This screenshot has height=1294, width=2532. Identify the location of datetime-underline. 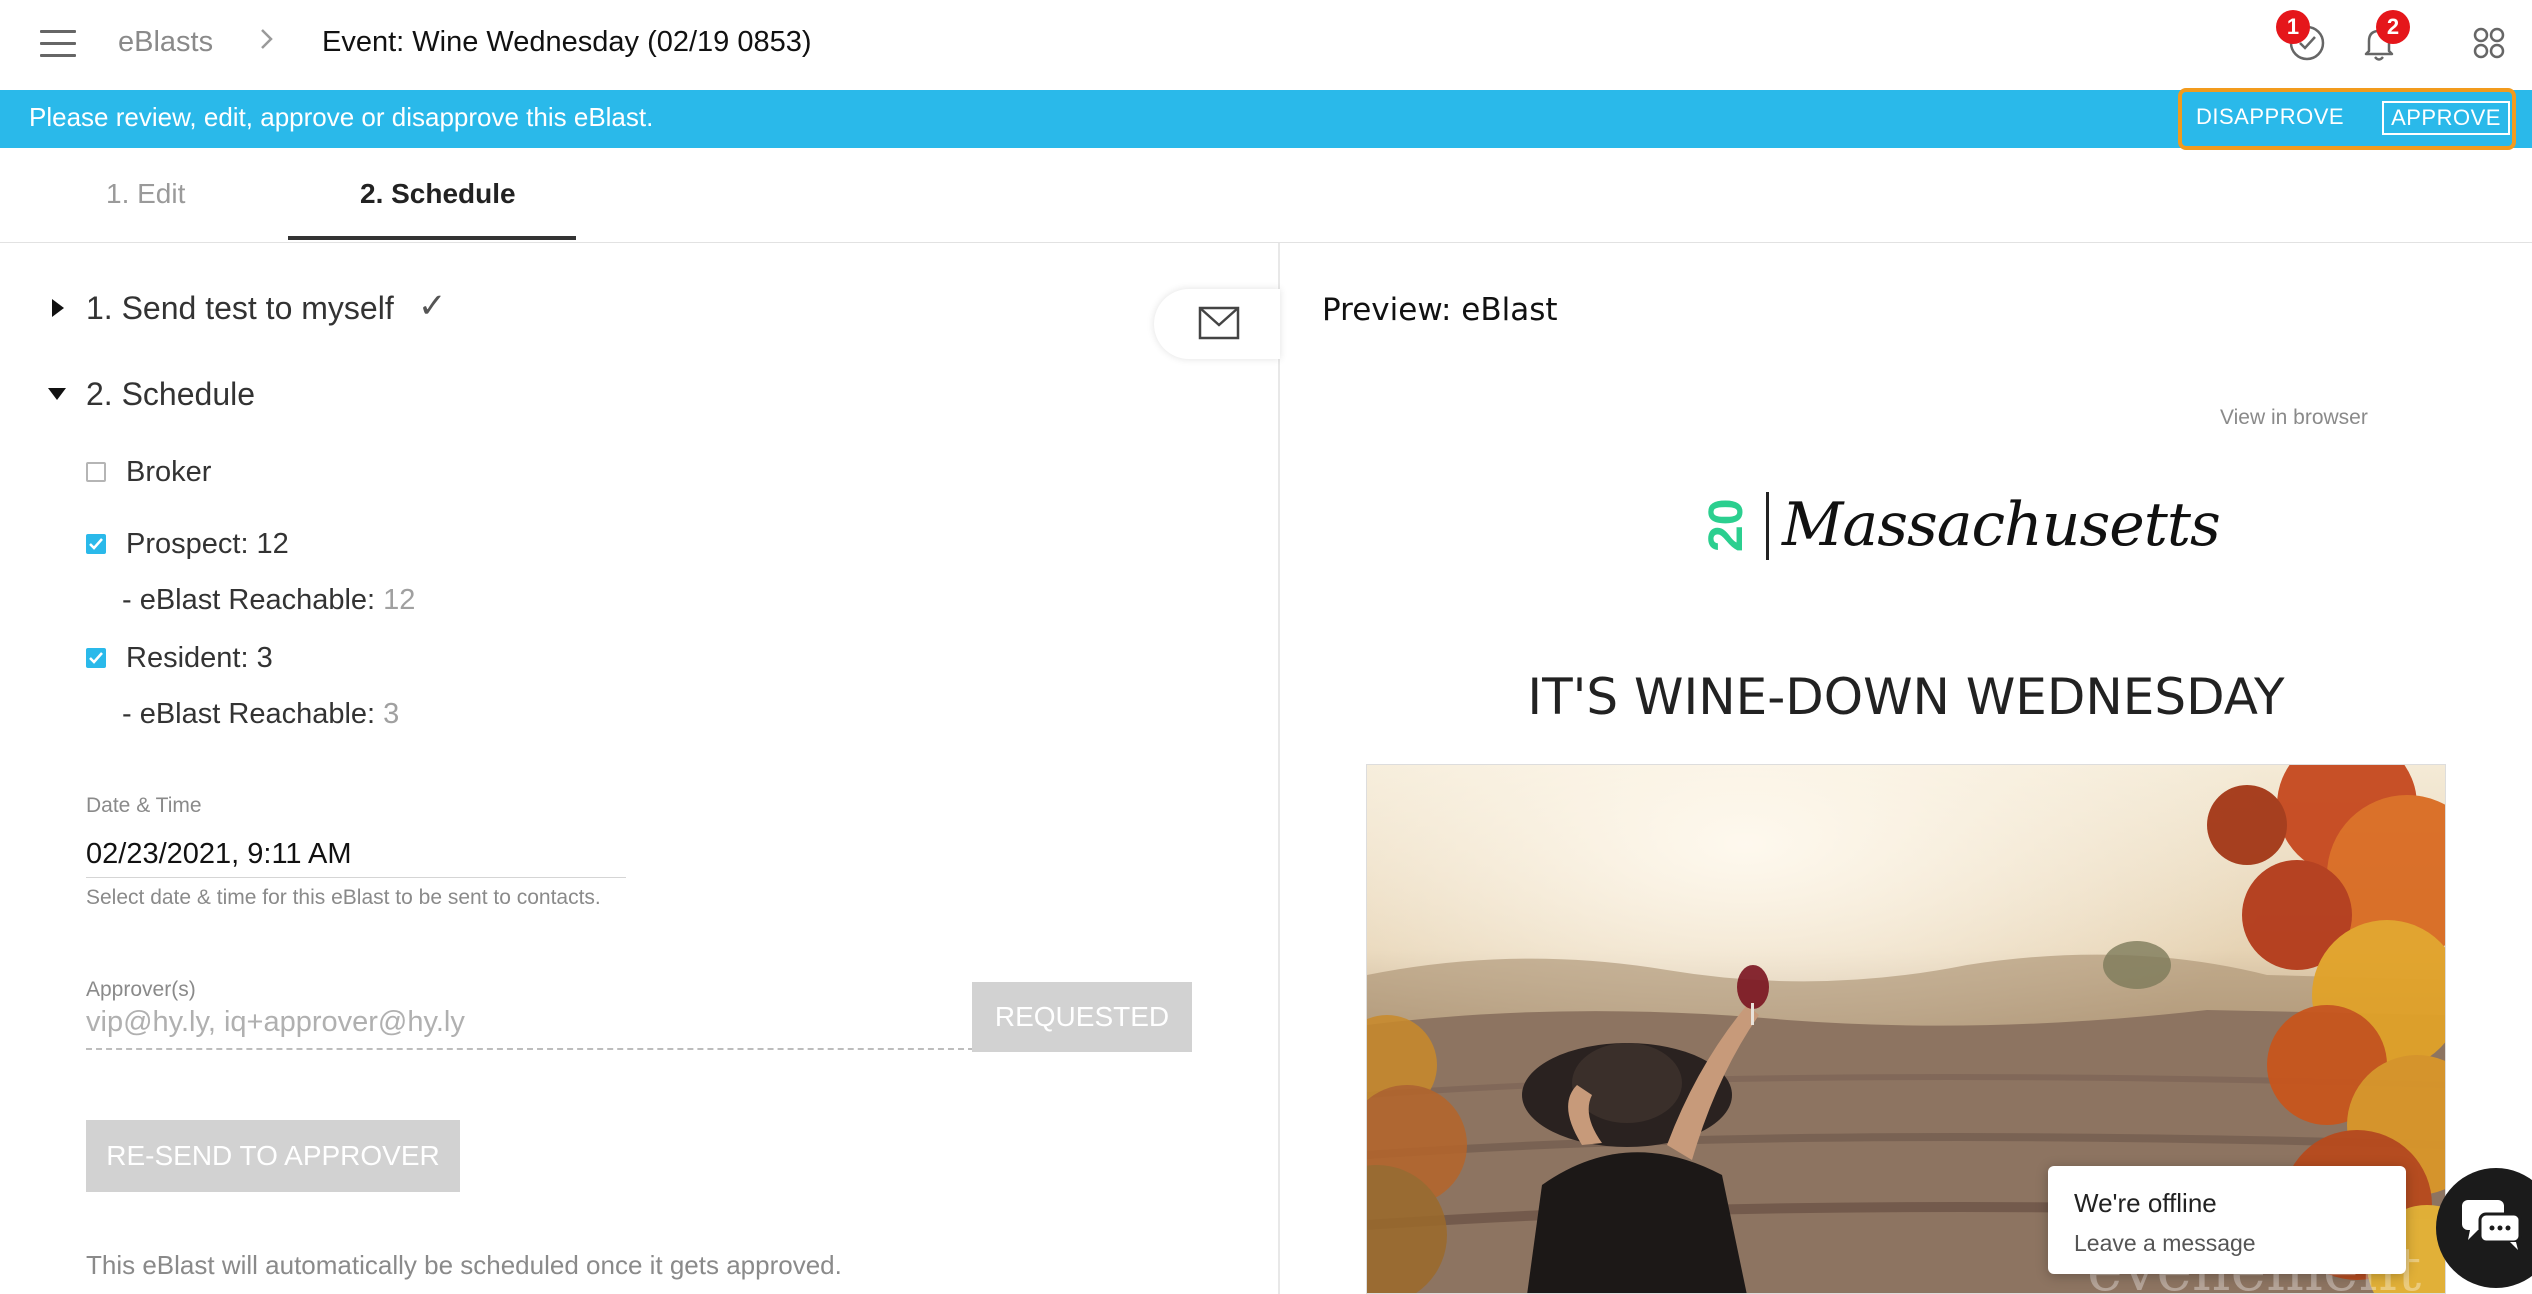
(356, 877).